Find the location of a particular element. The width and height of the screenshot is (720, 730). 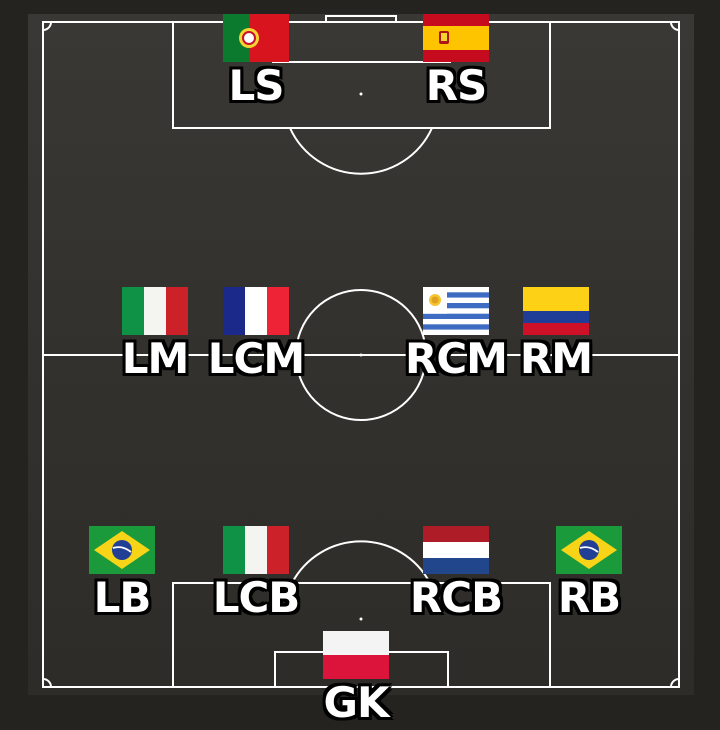

poland-flag-icon is located at coordinates (356, 655).